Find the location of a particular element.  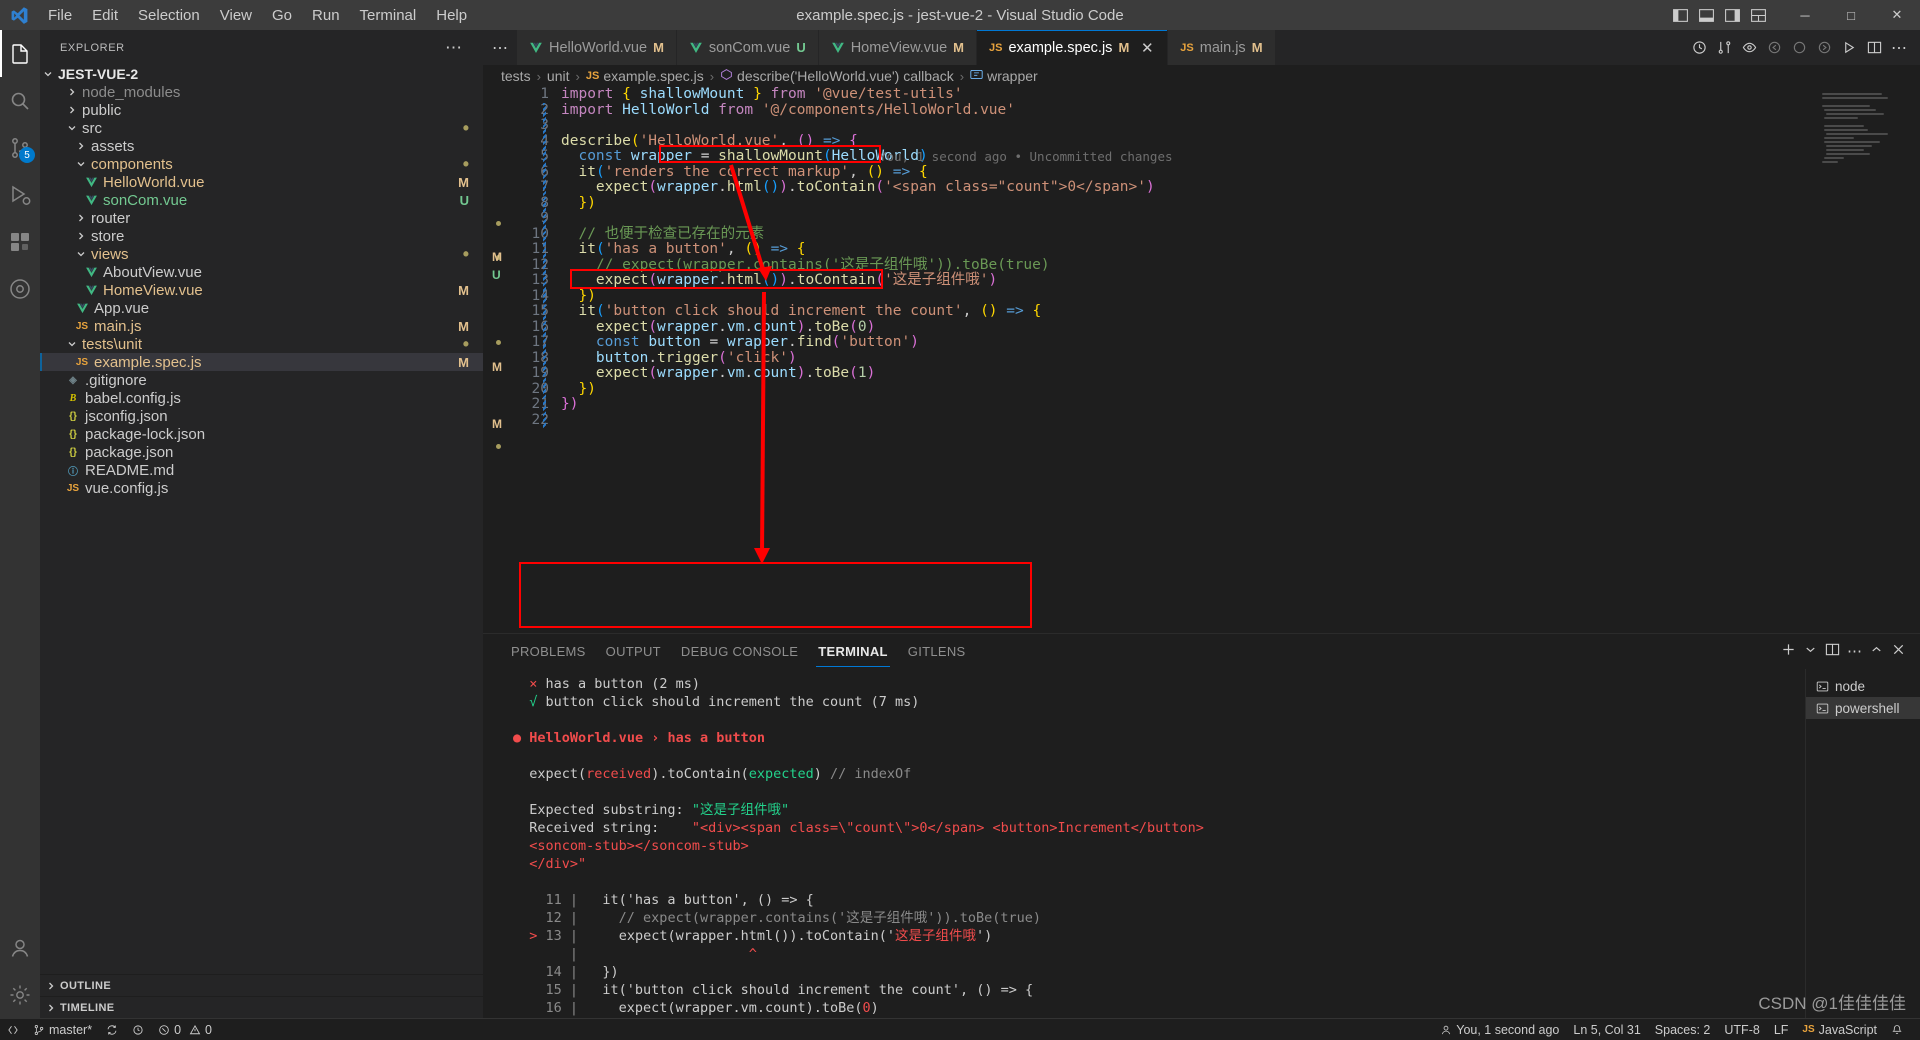

tab-example-spec-js: JS example.spec.js M ✕ is located at coordinates (1073, 47).